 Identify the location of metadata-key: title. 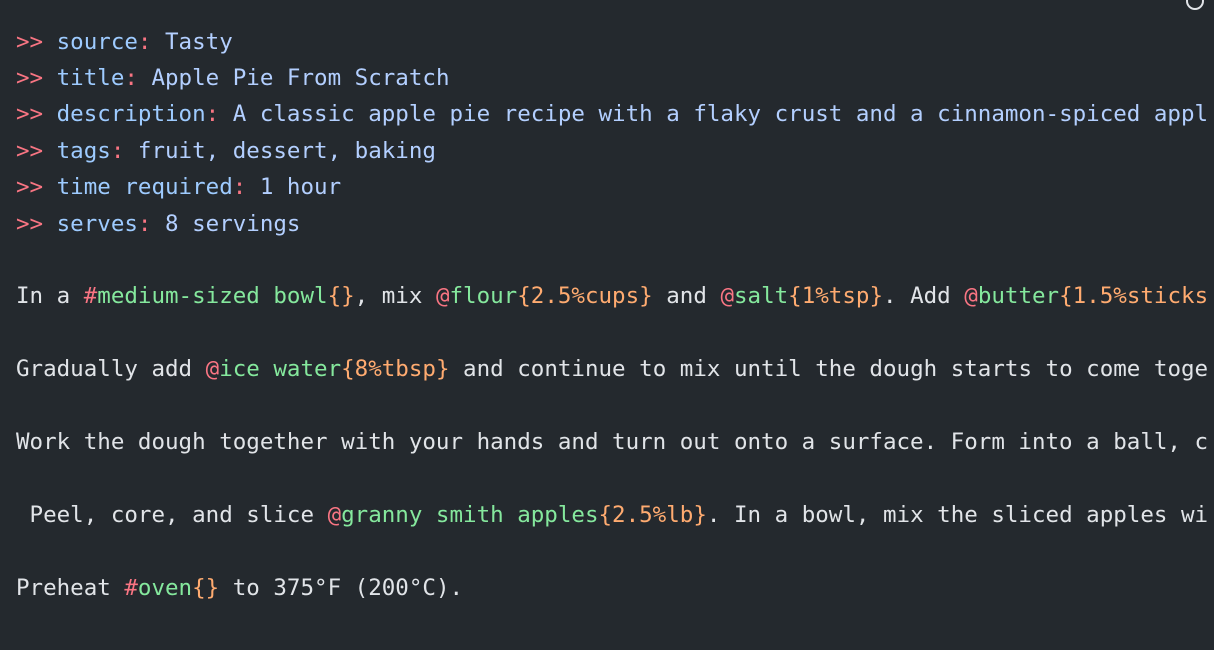
(90, 78).